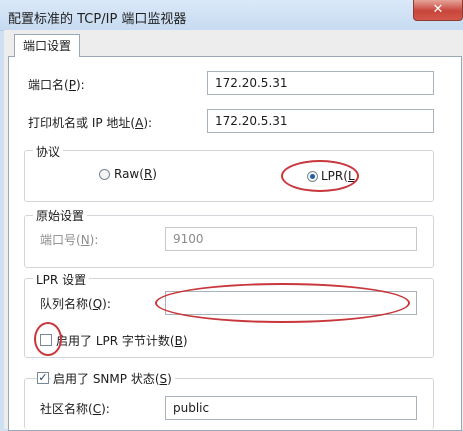  Describe the element at coordinates (97, 19) in the screenshot. I see `window-title: 配置标准的 TCP/IP 端口监视器` at that location.